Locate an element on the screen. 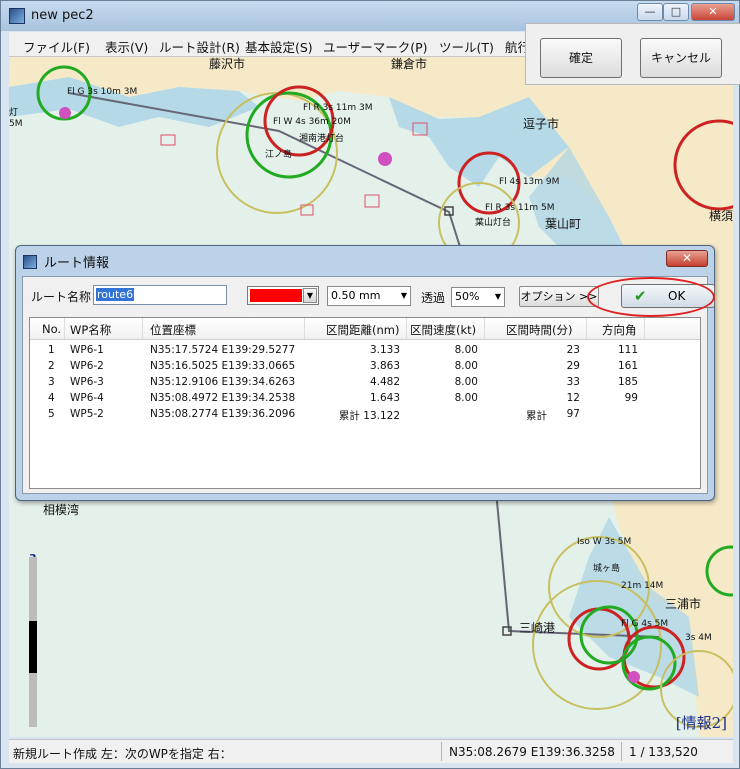  menu-user-mark: ユーザーマーク(P) is located at coordinates (375, 46).